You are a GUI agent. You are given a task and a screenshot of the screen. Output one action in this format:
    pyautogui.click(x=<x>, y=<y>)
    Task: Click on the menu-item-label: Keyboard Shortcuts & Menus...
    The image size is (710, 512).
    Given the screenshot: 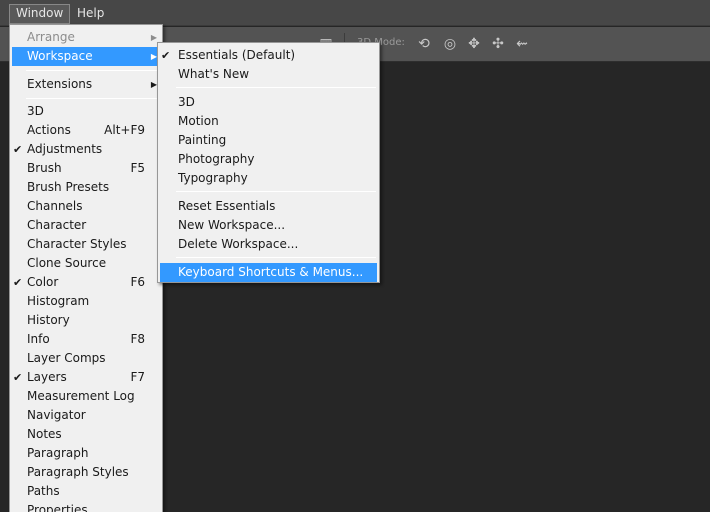 What is the action you would take?
    pyautogui.click(x=271, y=272)
    